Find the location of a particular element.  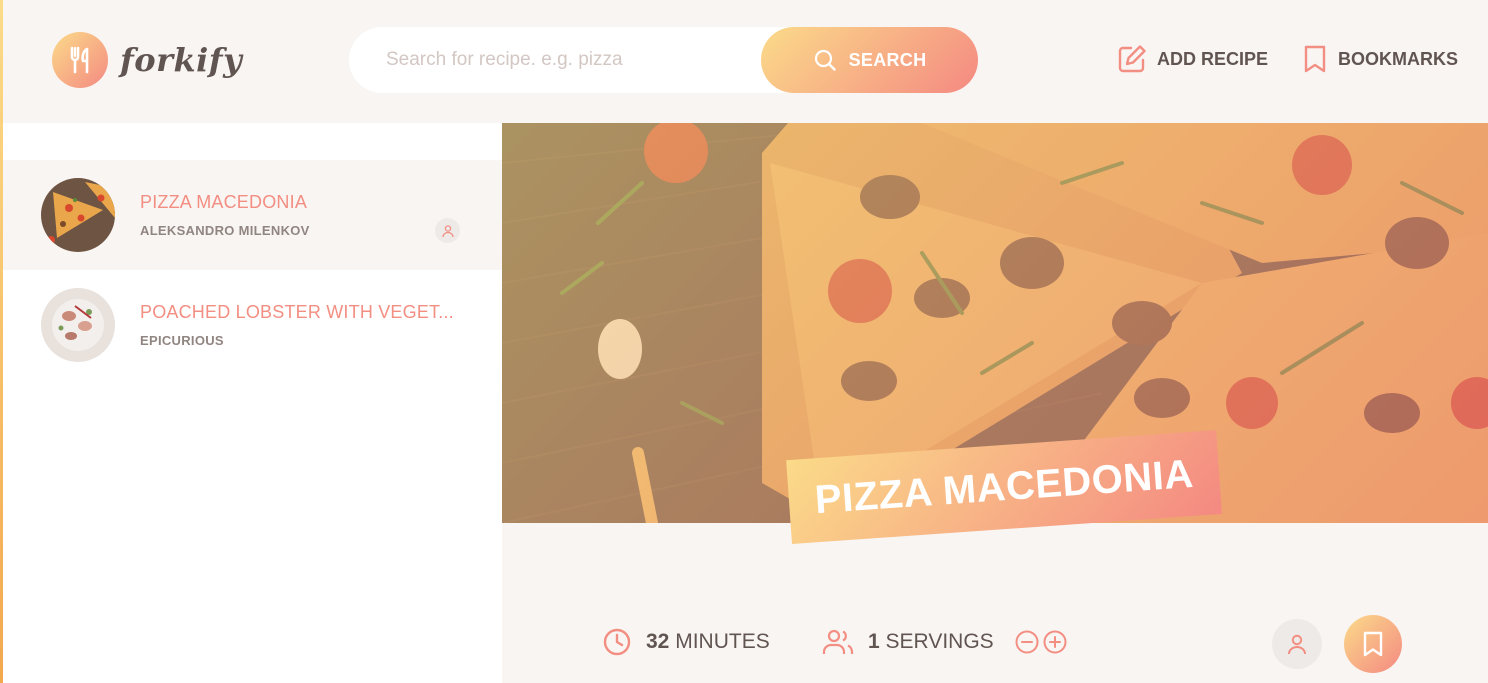

add-recipe-button: ADD RECIPE is located at coordinates (1192, 59).